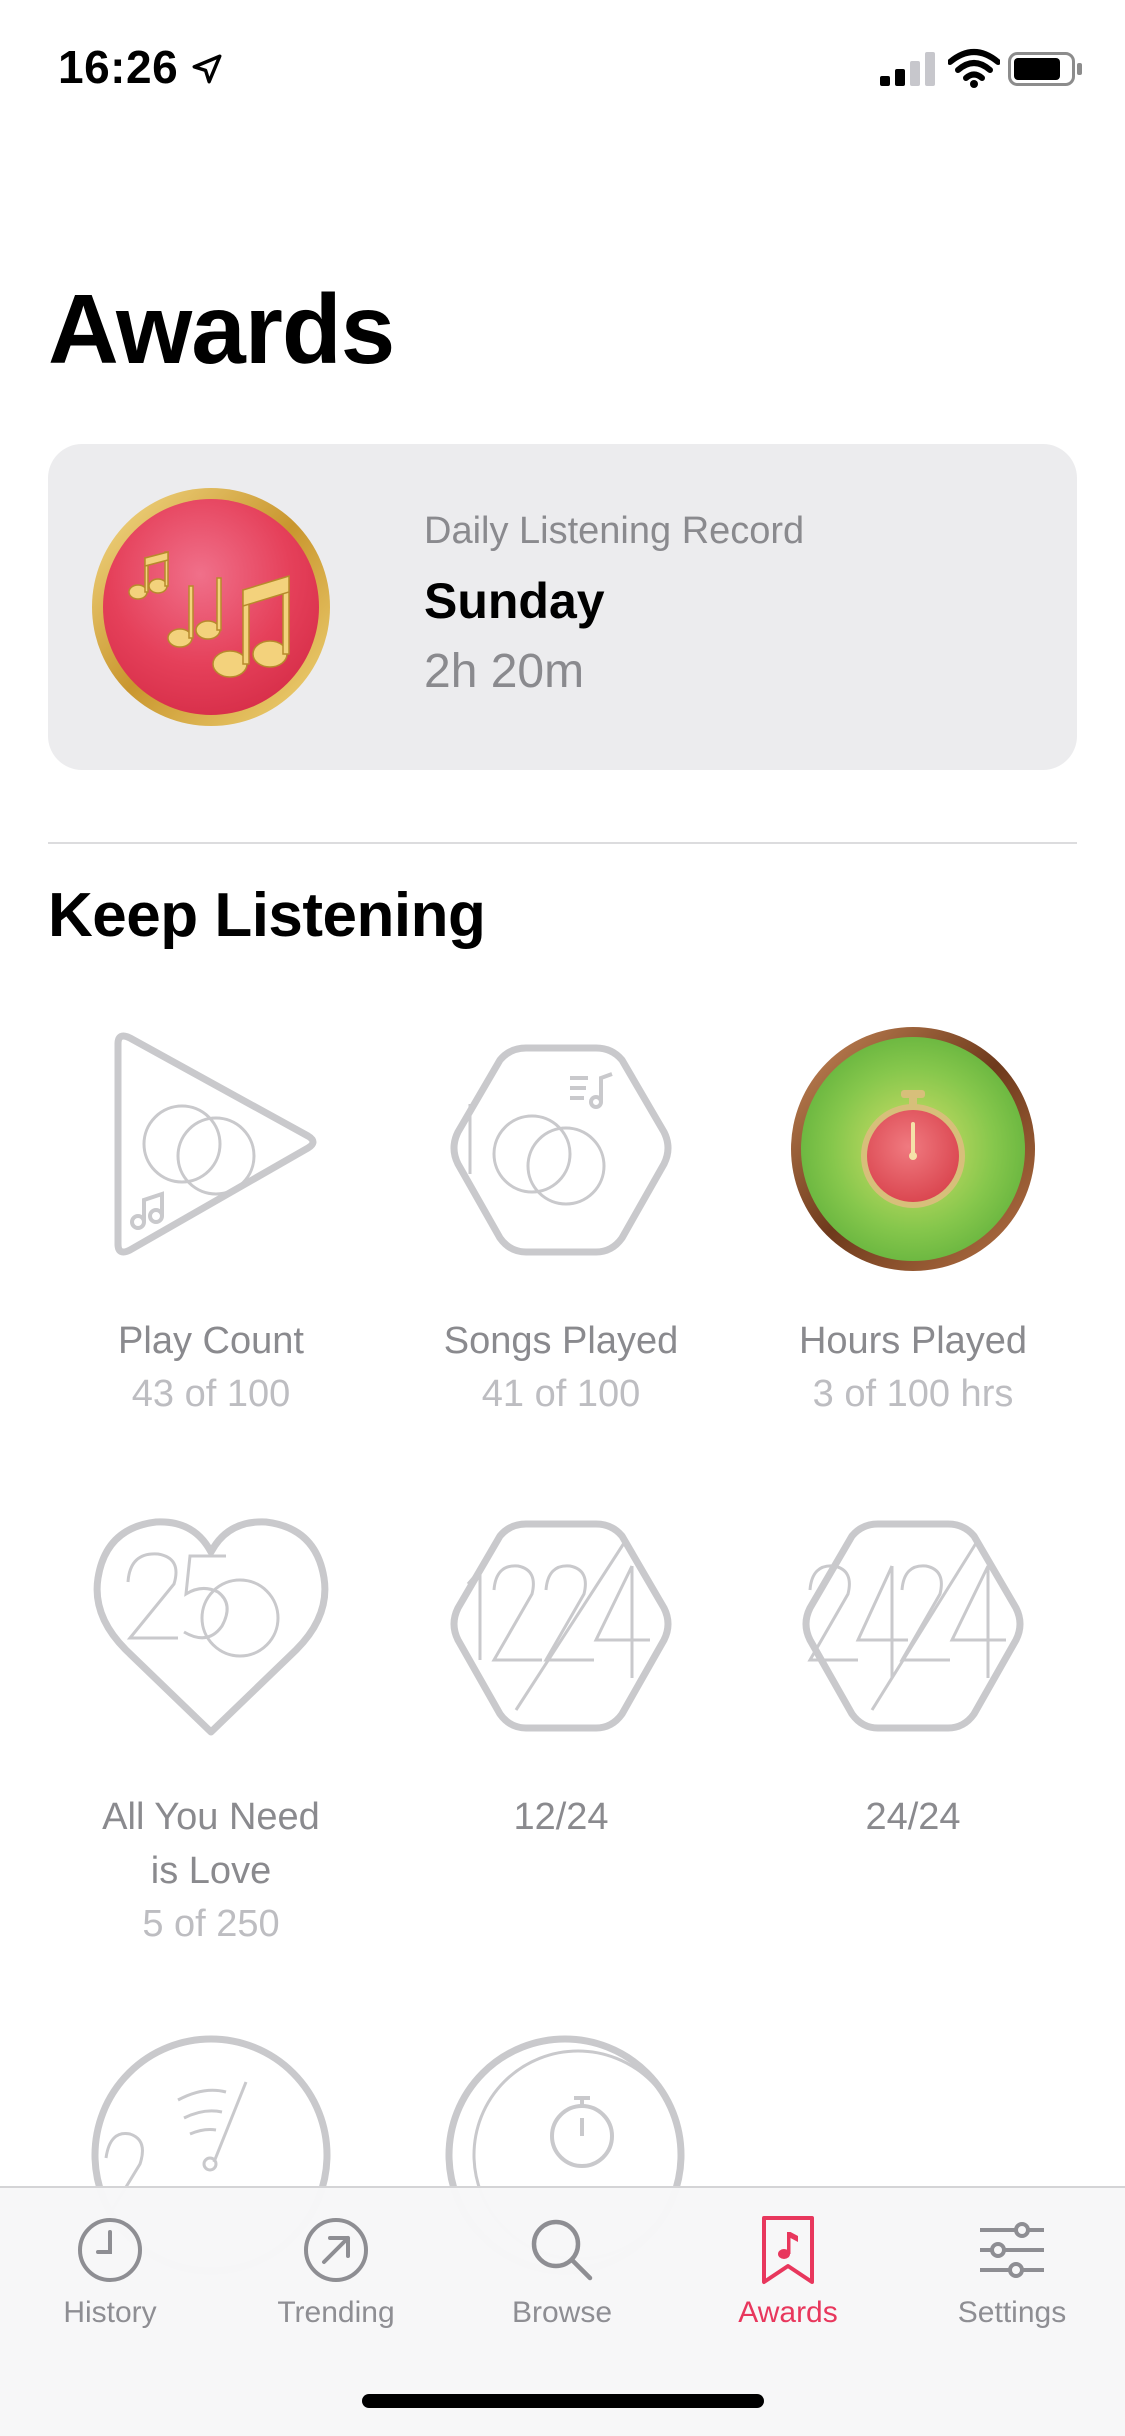 The height and width of the screenshot is (2436, 1125). Describe the element at coordinates (221, 329) in the screenshot. I see `page-title: Awards` at that location.